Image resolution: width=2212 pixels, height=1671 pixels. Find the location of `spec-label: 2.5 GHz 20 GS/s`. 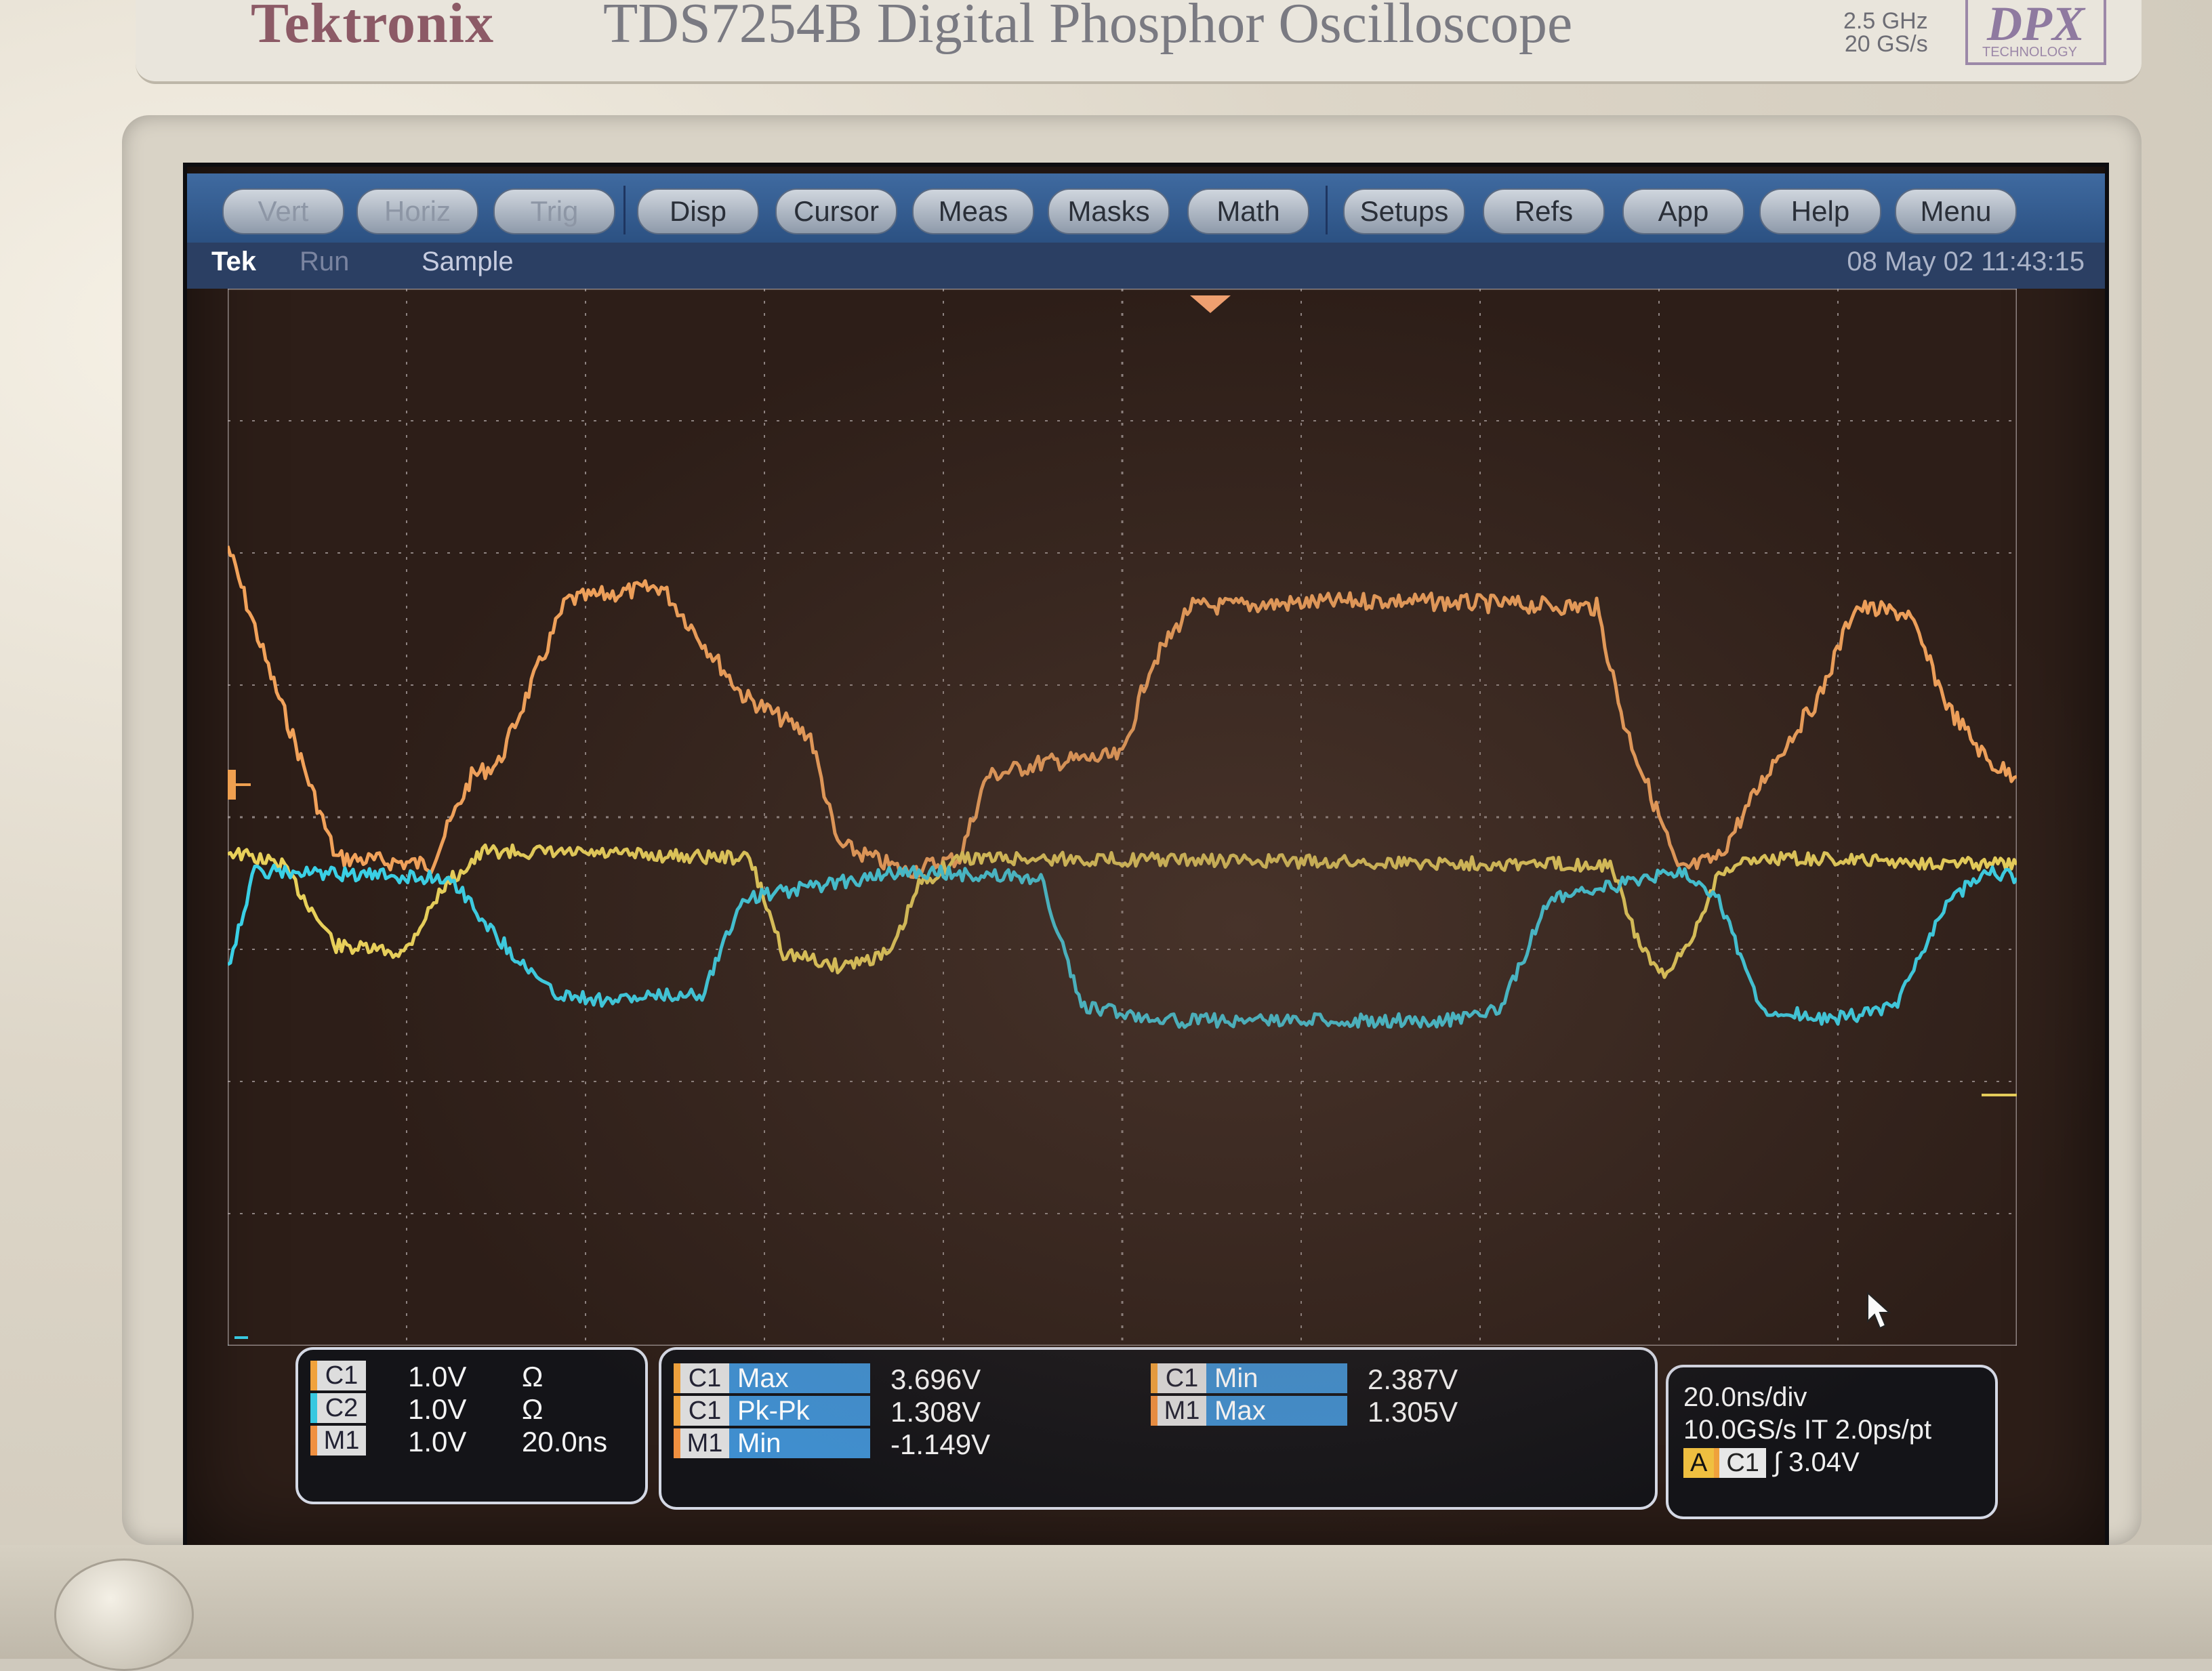

spec-label: 2.5 GHz 20 GS/s is located at coordinates (1886, 32).